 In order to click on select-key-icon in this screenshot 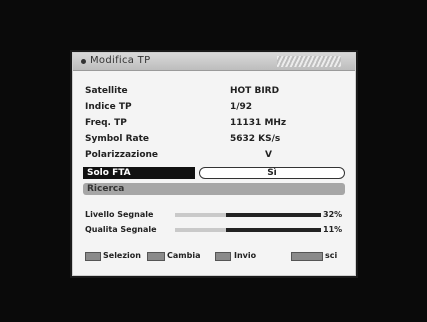, I will do `click(93, 256)`.